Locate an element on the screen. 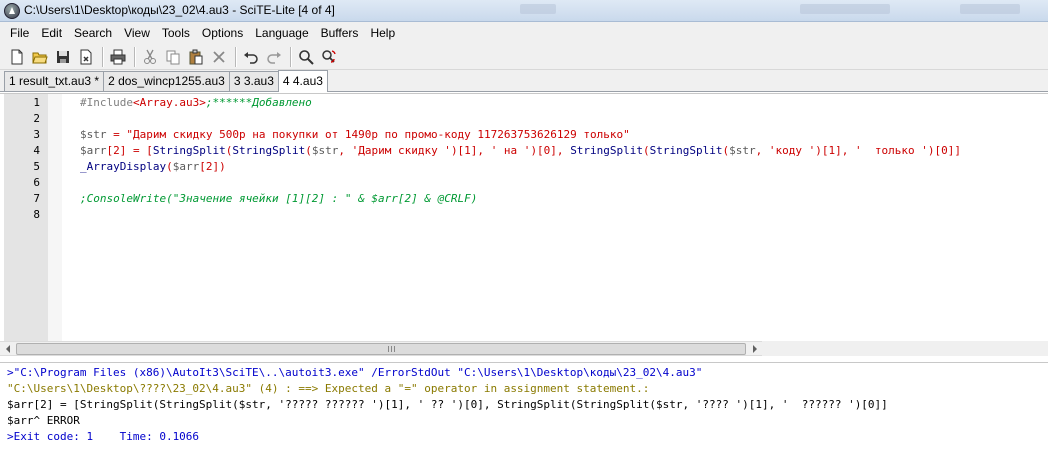 This screenshot has width=1048, height=463. string-literal: 'Дарим скидку ' is located at coordinates (401, 150).